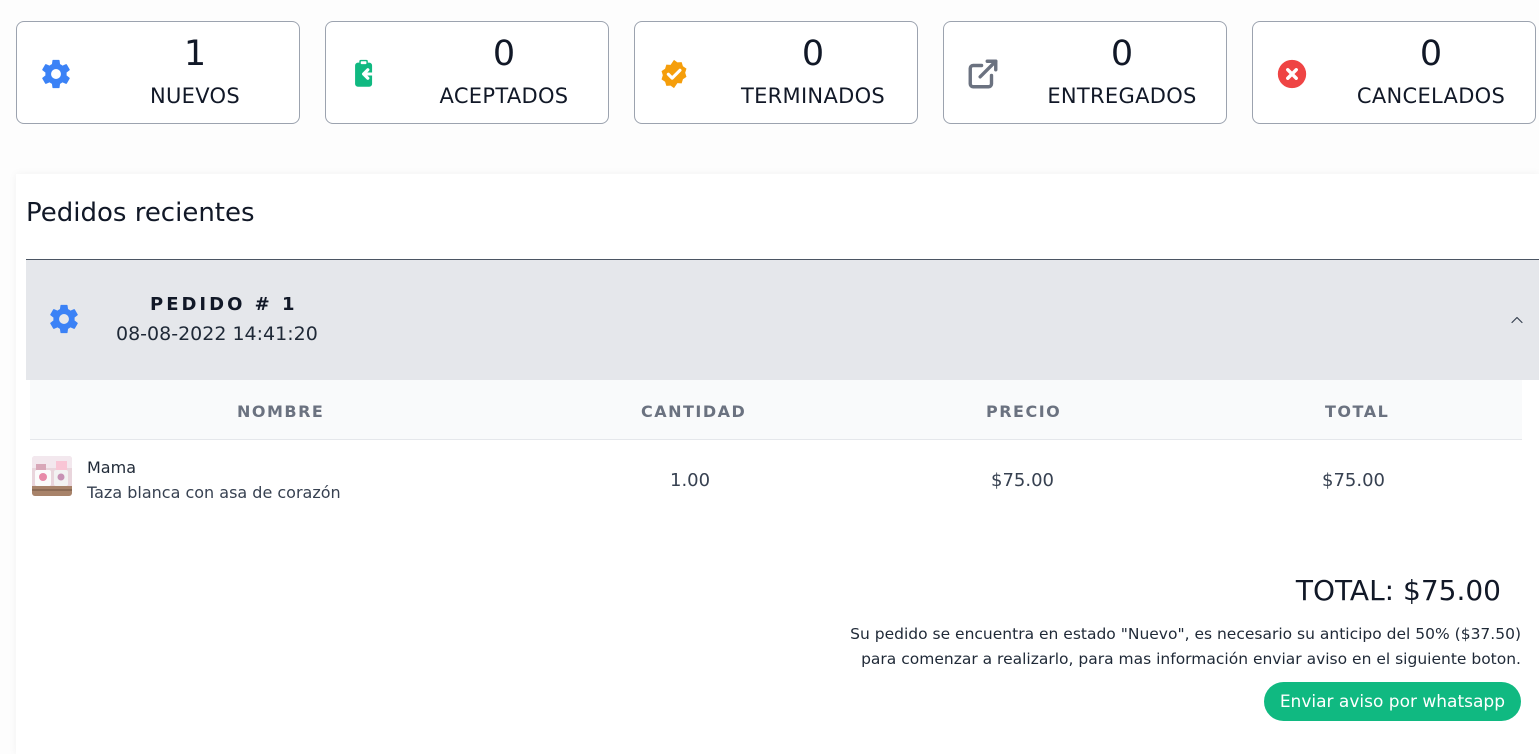 This screenshot has height=754, width=1539. I want to click on product-thumbnail, so click(52, 476).